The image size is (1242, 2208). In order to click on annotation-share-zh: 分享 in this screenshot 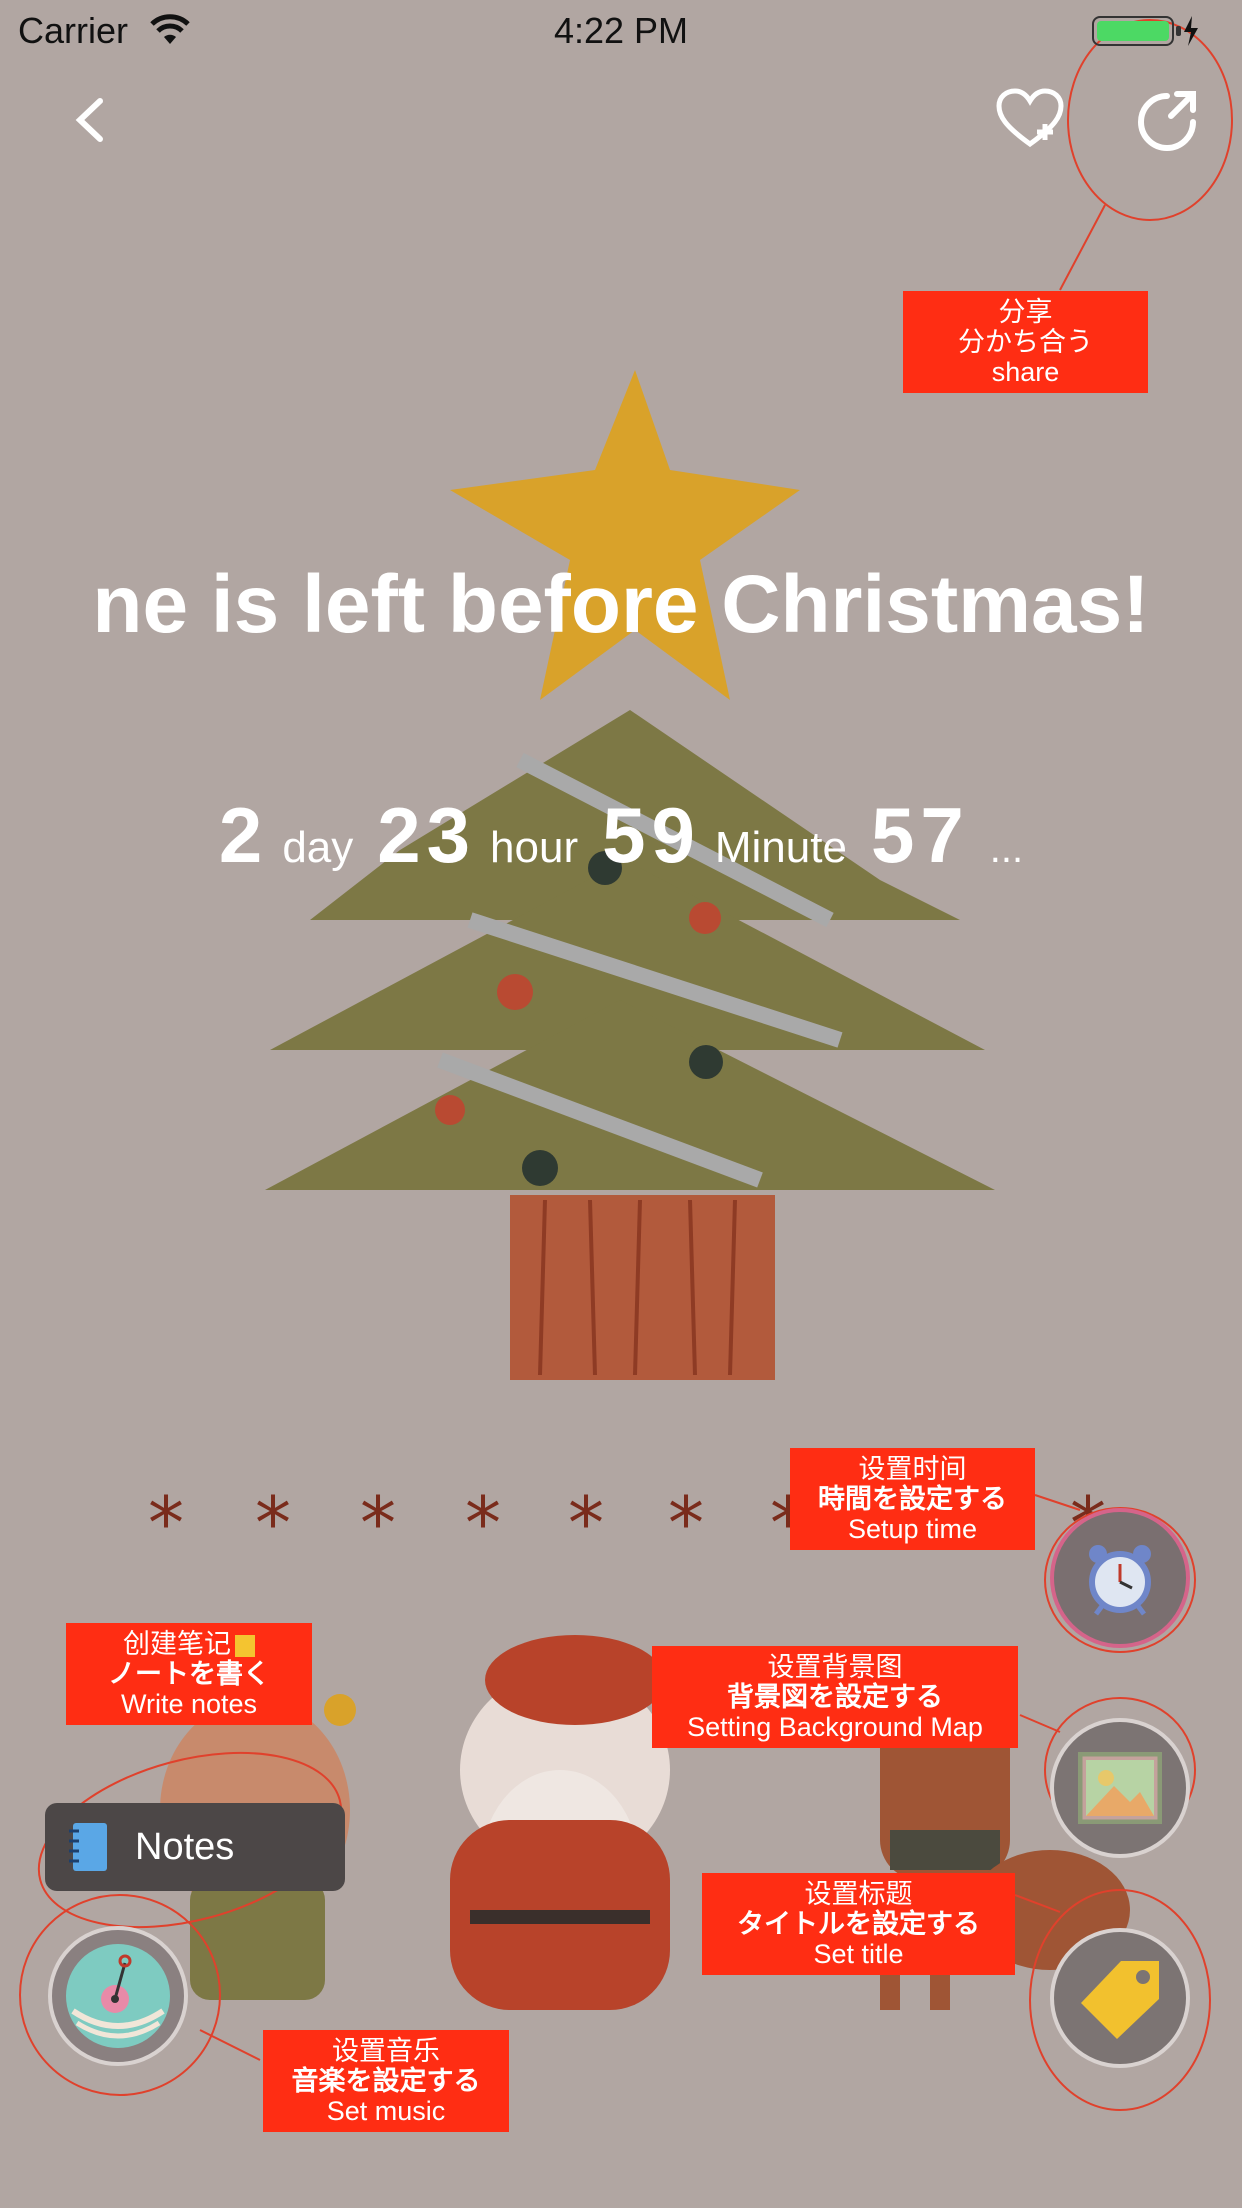, I will do `click(1025, 312)`.